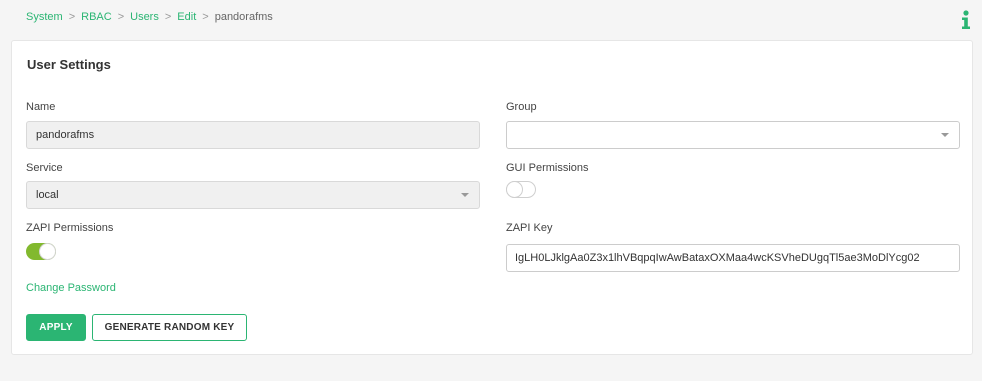 The height and width of the screenshot is (381, 982). I want to click on change-password-link: Change Password, so click(71, 288).